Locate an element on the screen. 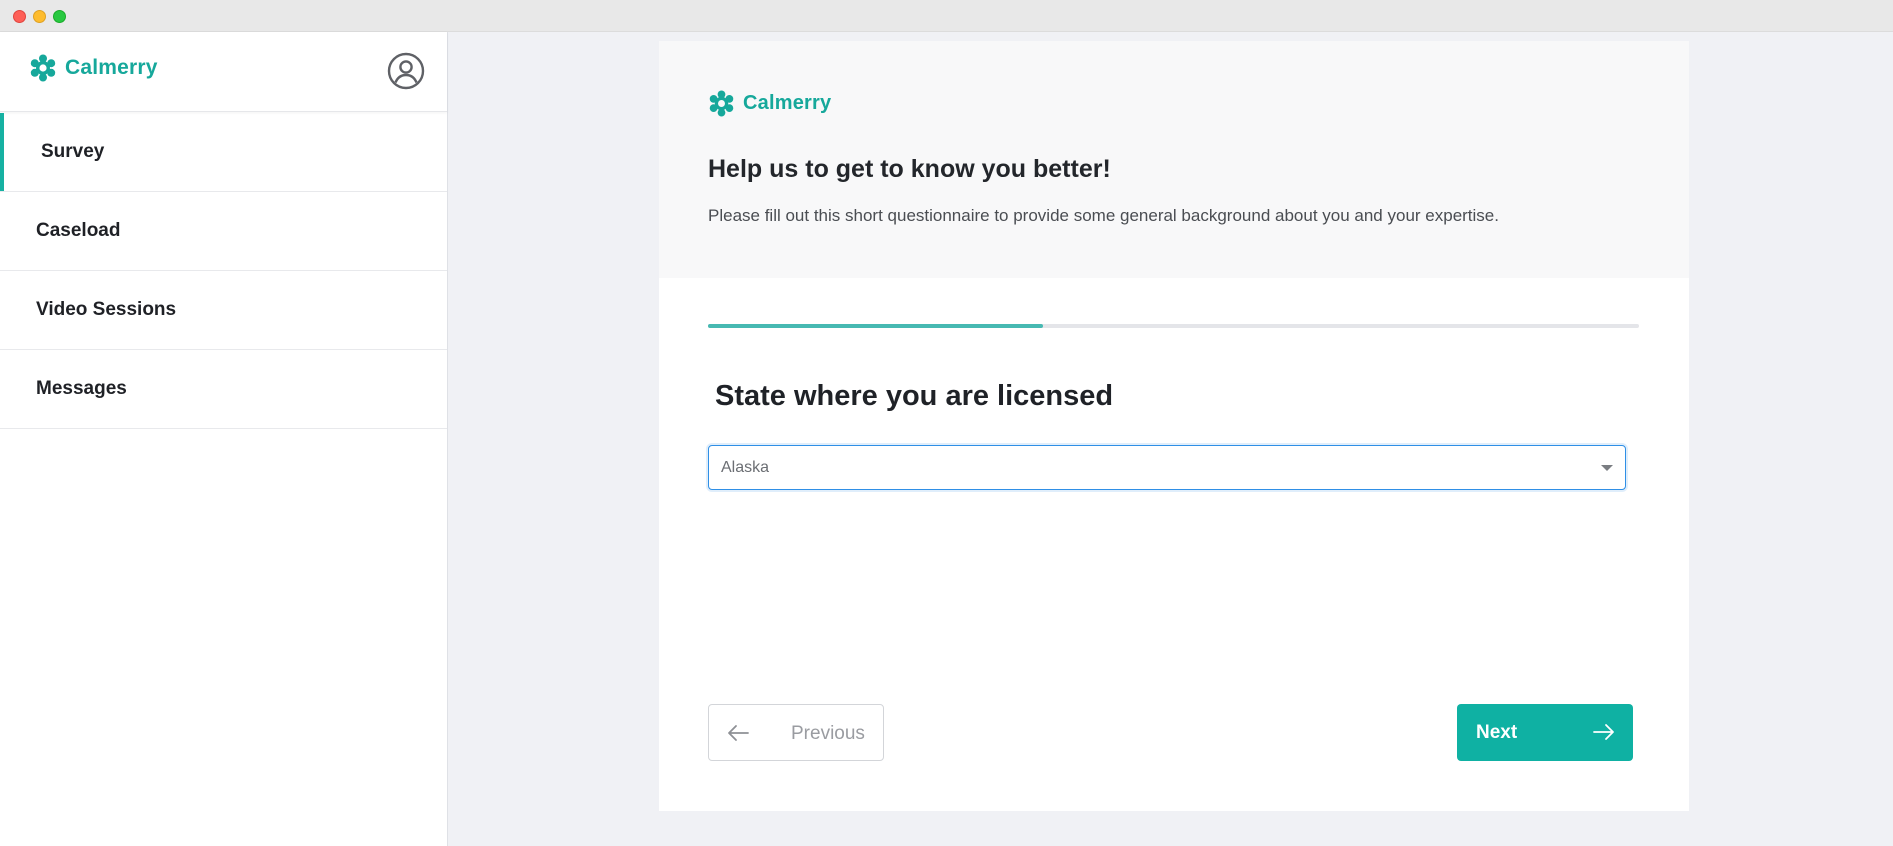 The width and height of the screenshot is (1893, 846). sidebar-nav: Survey Caseload Video Sessions Messages is located at coordinates (223, 271).